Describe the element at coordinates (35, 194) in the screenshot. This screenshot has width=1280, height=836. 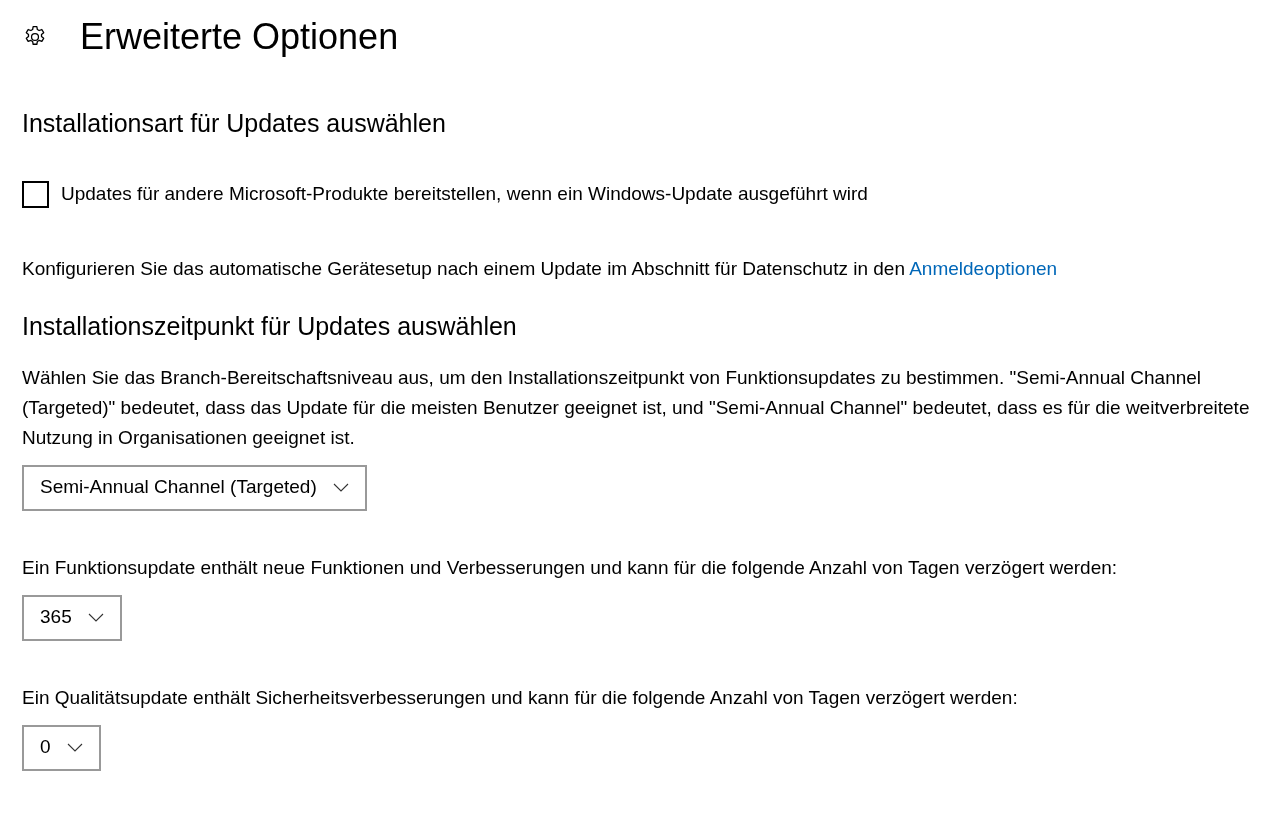
I see `checkbox` at that location.